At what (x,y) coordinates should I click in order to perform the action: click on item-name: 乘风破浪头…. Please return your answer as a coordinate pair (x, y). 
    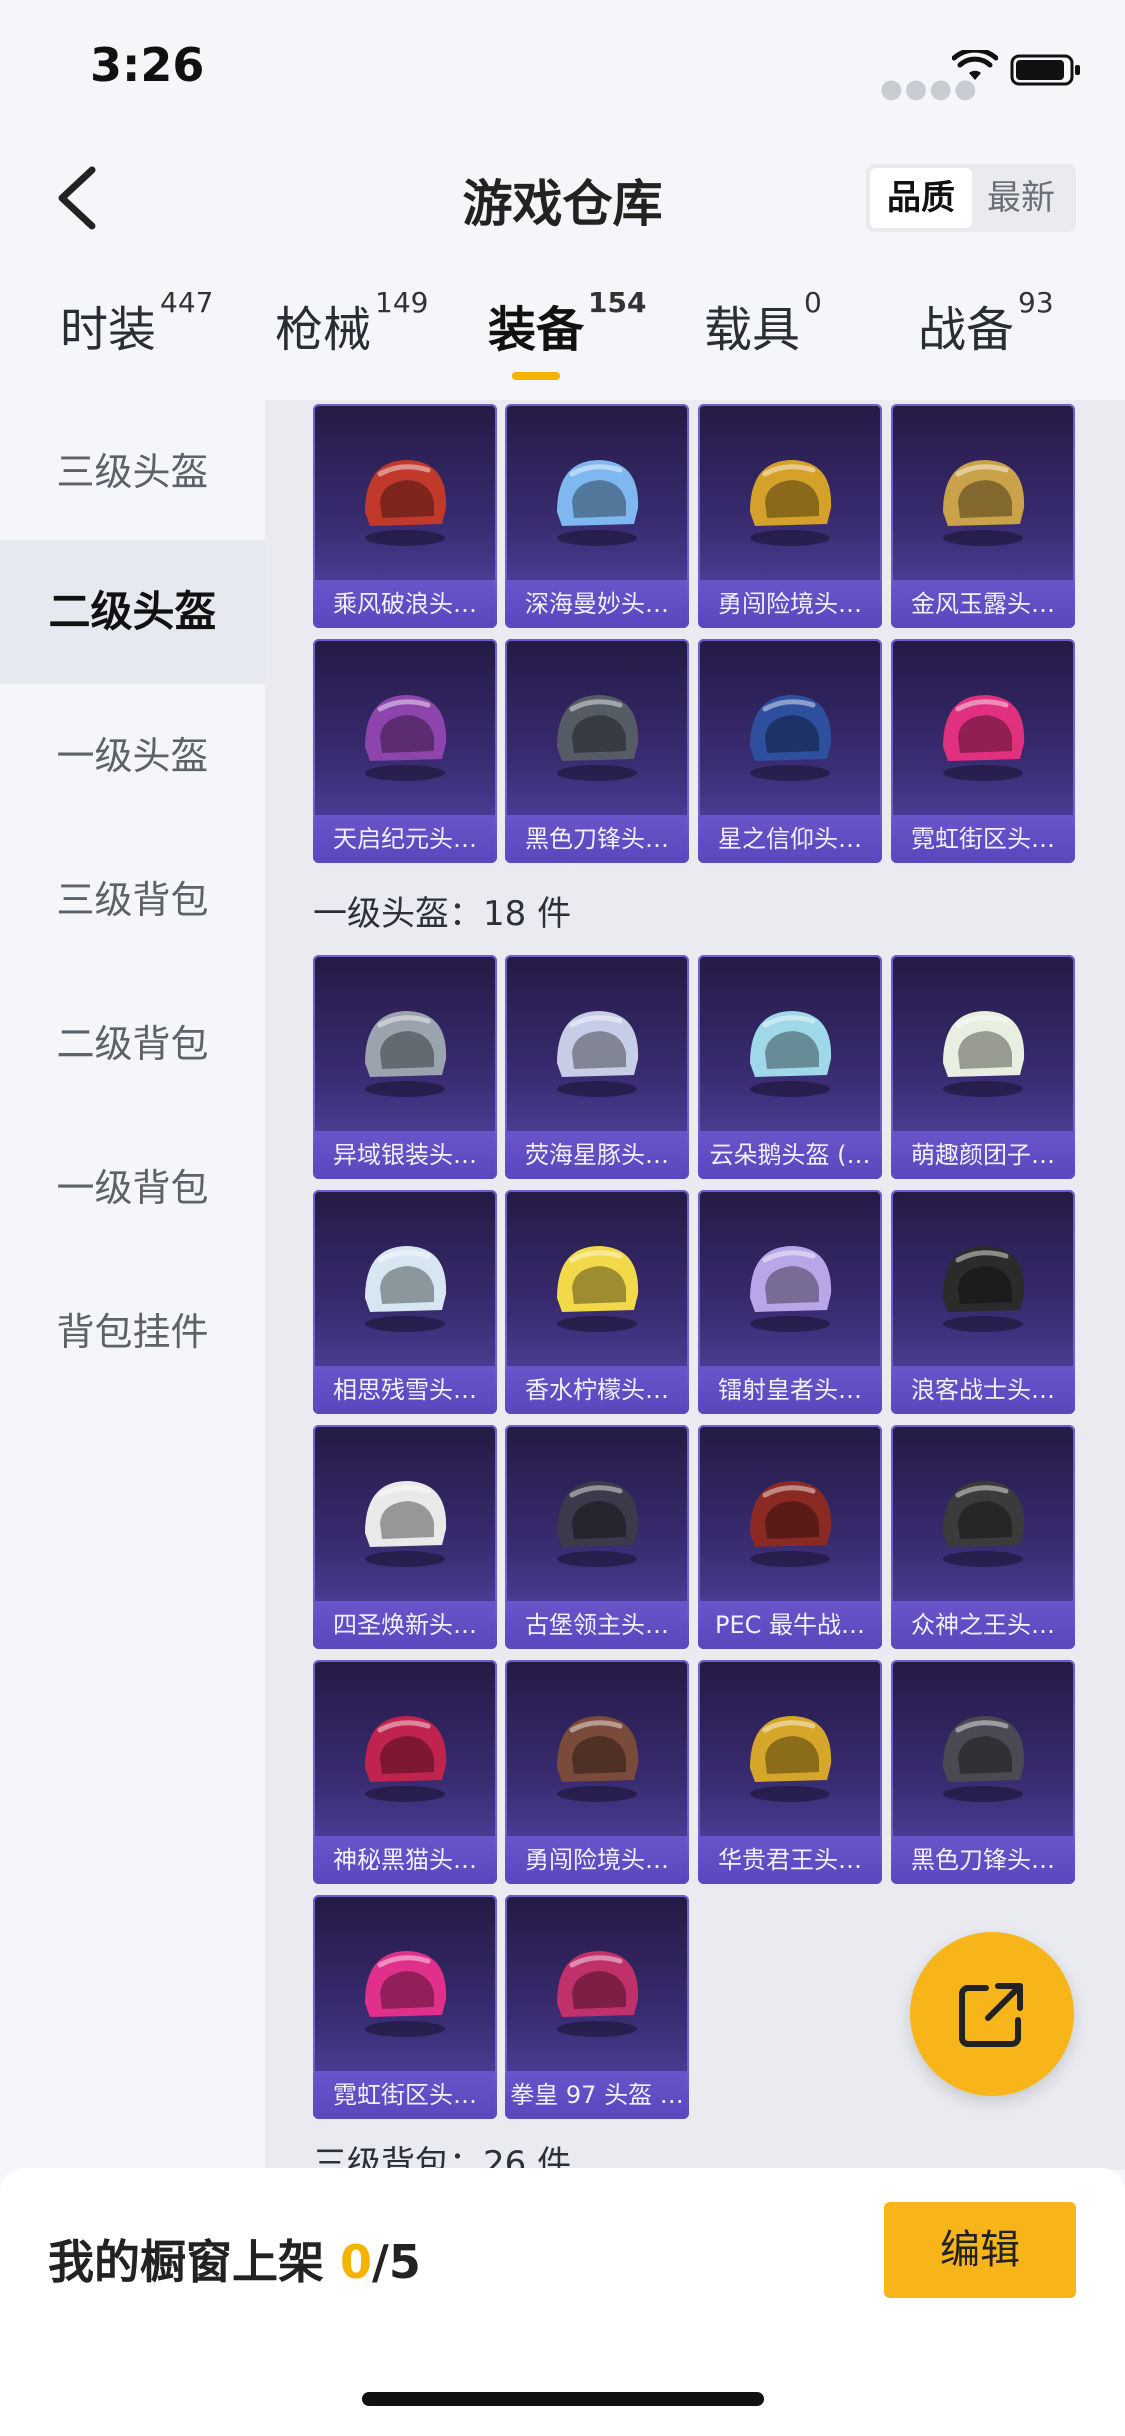
    Looking at the image, I should click on (405, 604).